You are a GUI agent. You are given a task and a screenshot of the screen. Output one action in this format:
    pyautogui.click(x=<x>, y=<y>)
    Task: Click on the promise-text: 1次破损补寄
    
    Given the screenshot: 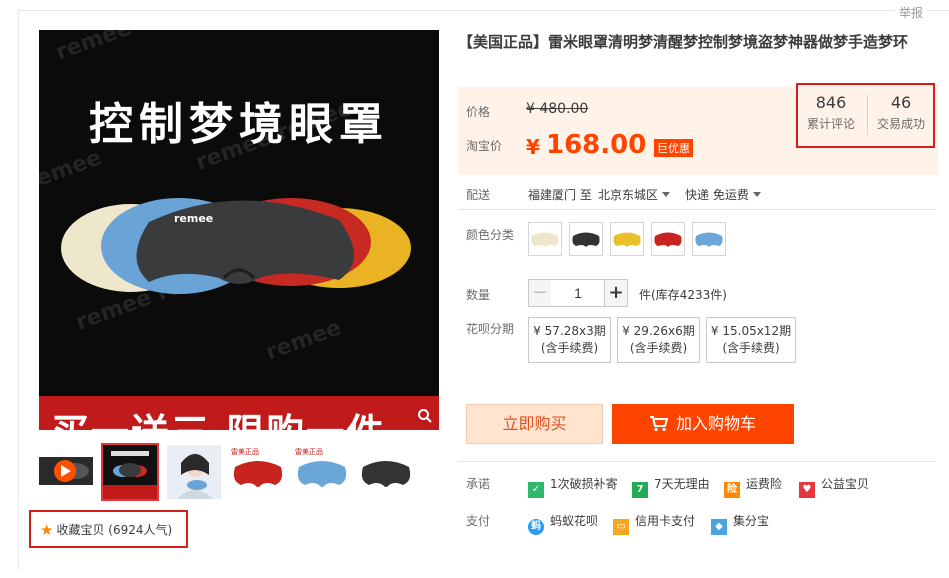 What is the action you would take?
    pyautogui.click(x=584, y=484)
    